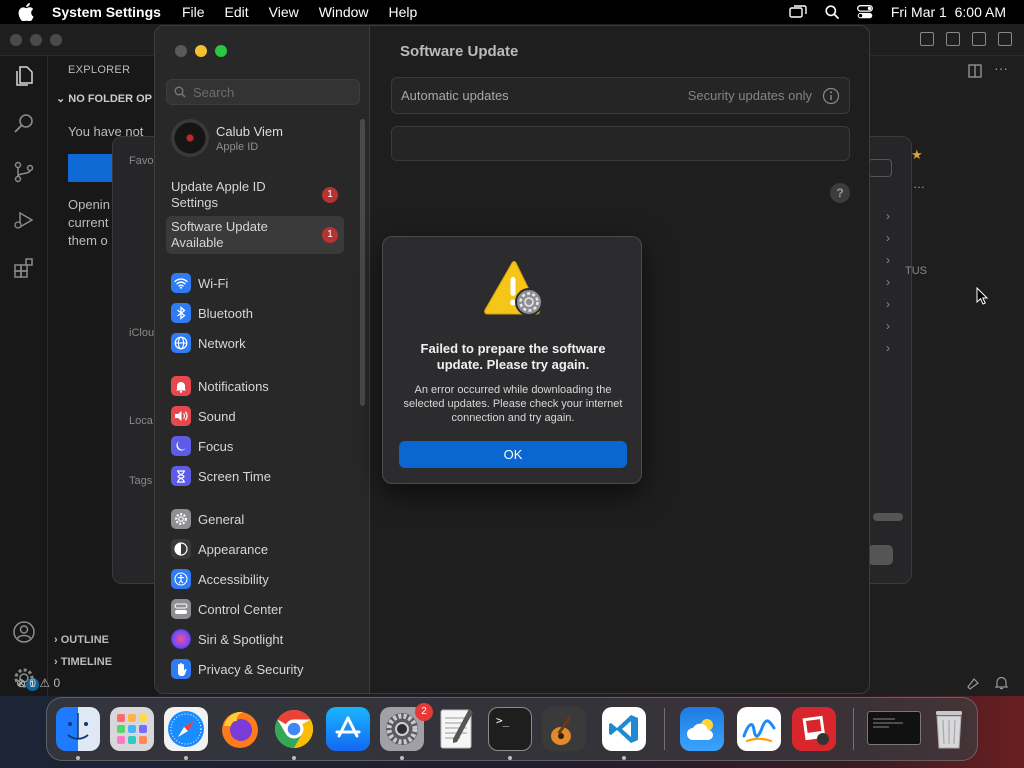 This screenshot has width=1024, height=768. What do you see at coordinates (56, 40) in the screenshot?
I see `vscode-zoom-button` at bounding box center [56, 40].